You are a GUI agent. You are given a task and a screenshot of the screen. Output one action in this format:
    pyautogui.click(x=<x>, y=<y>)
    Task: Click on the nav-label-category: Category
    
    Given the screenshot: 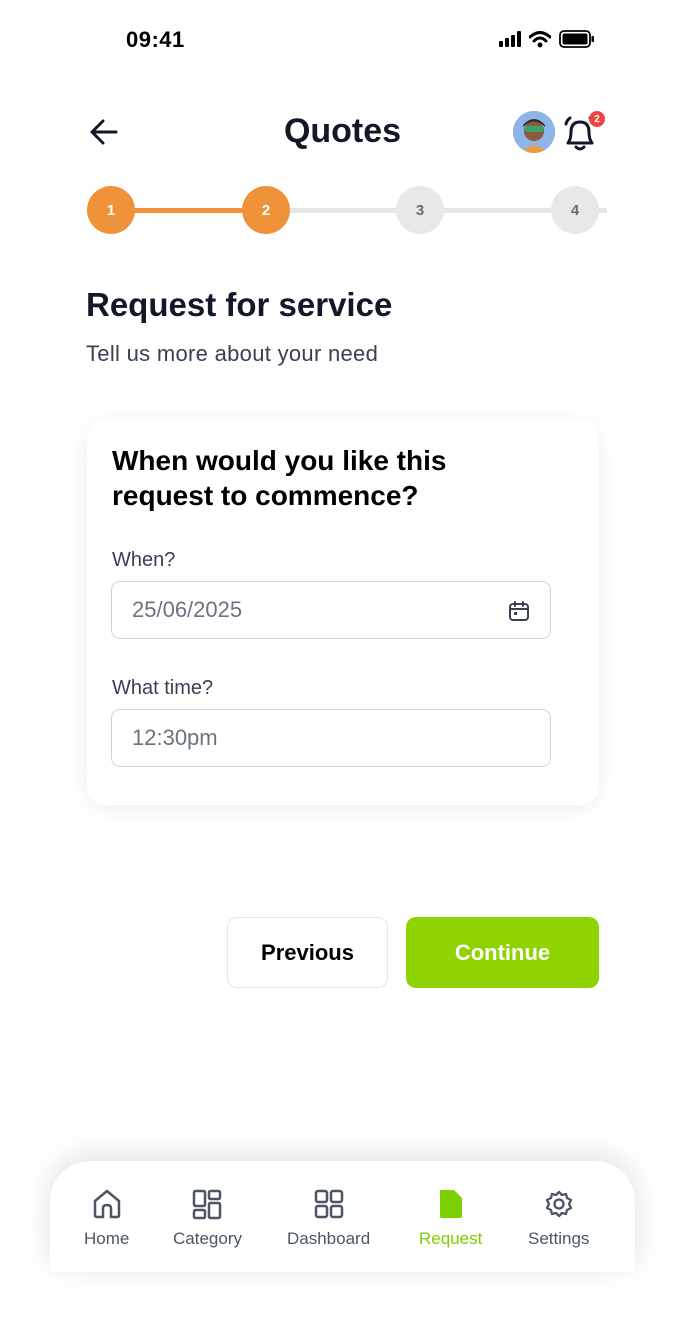 What is the action you would take?
    pyautogui.click(x=207, y=1238)
    